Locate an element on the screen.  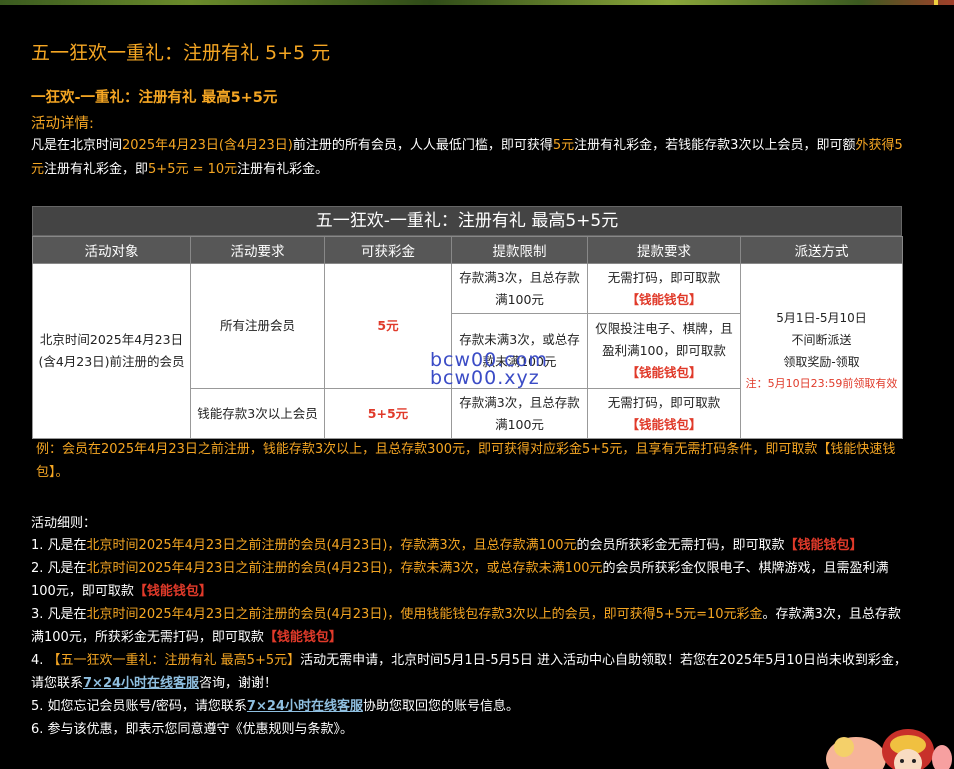
details-label: 活动详情: is located at coordinates (62, 124).